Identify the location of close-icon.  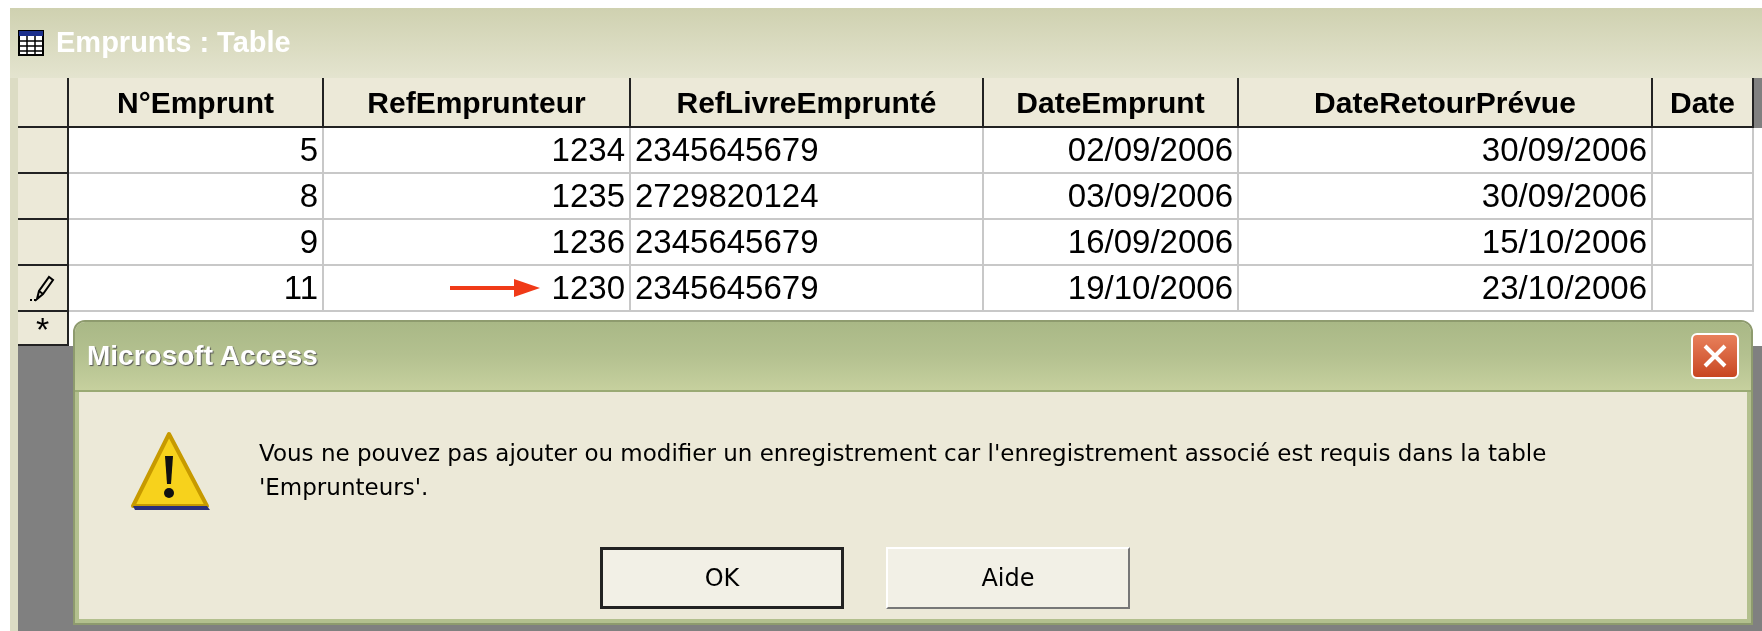
(1715, 356).